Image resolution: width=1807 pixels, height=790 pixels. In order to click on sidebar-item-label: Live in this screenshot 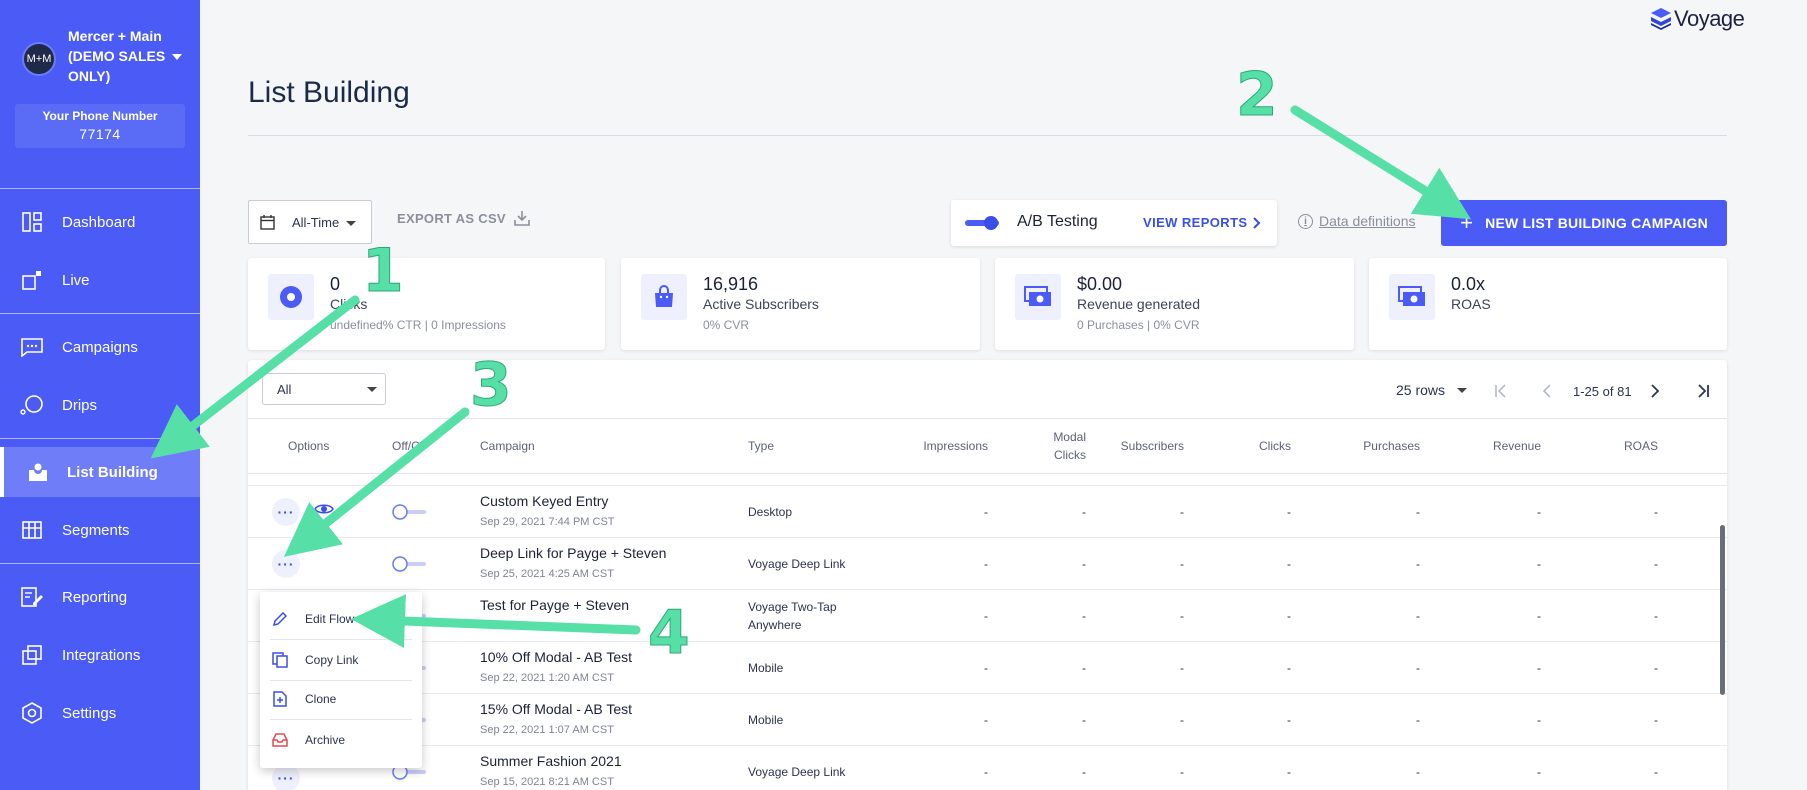, I will do `click(76, 280)`.